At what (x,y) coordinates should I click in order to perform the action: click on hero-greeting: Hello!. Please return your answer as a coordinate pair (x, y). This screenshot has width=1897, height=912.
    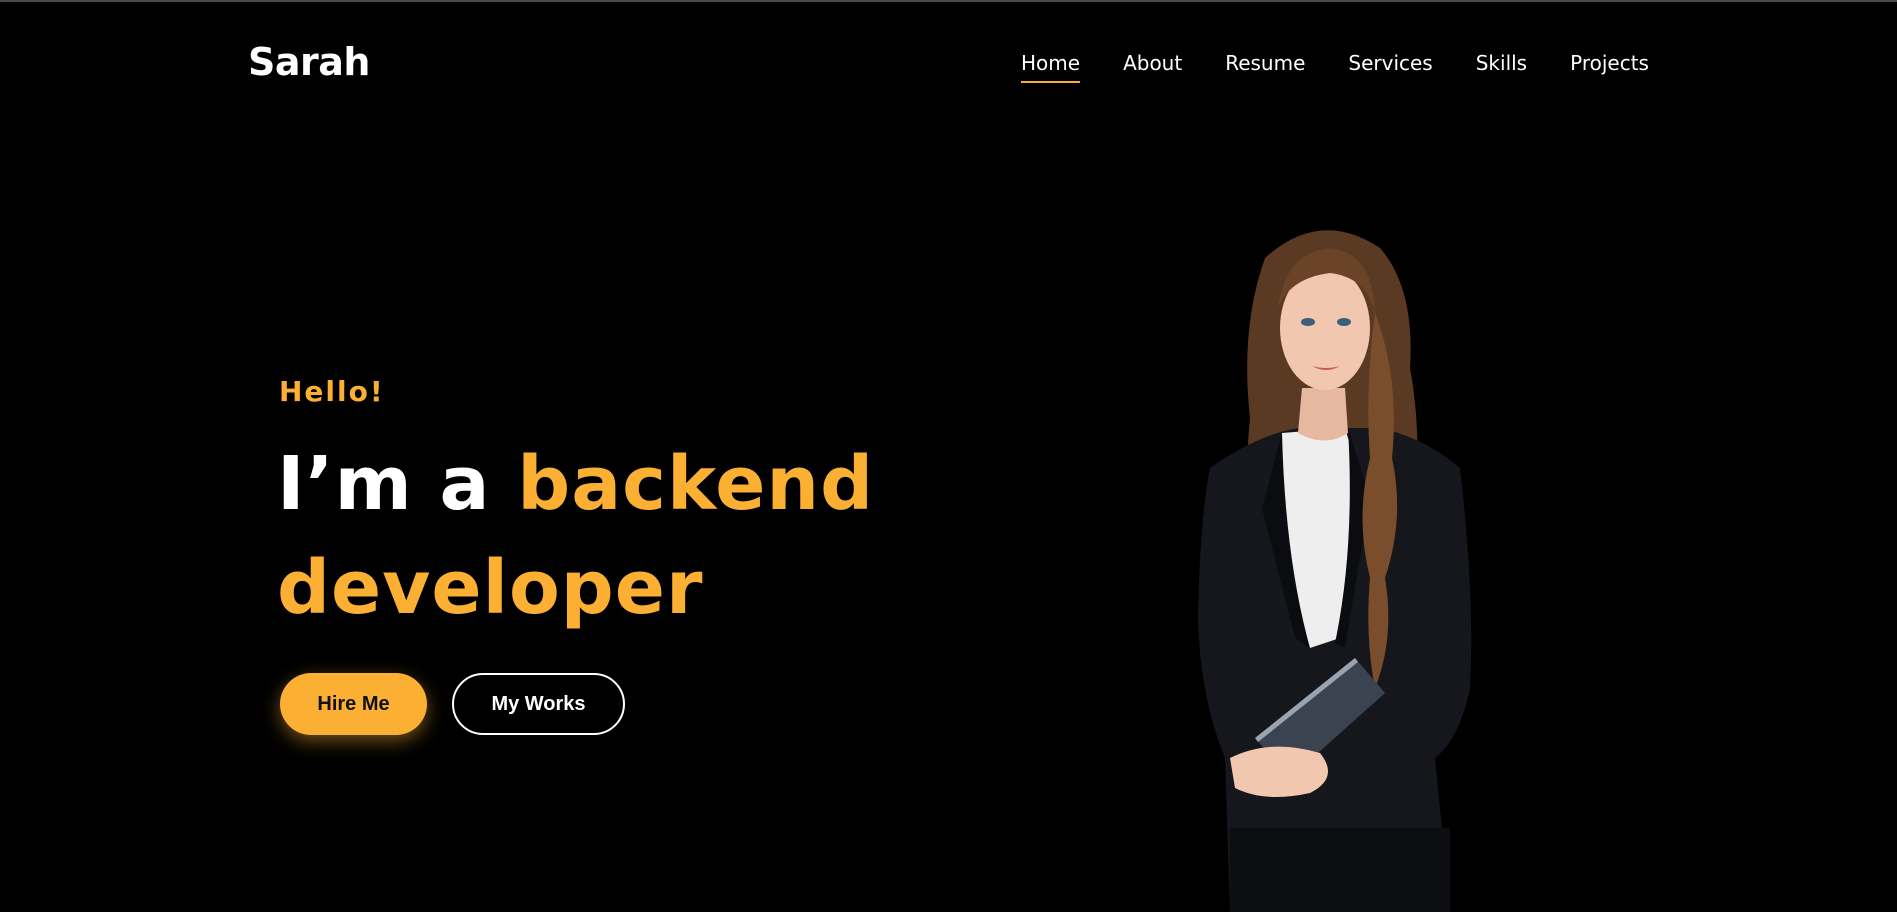
    Looking at the image, I should click on (332, 391).